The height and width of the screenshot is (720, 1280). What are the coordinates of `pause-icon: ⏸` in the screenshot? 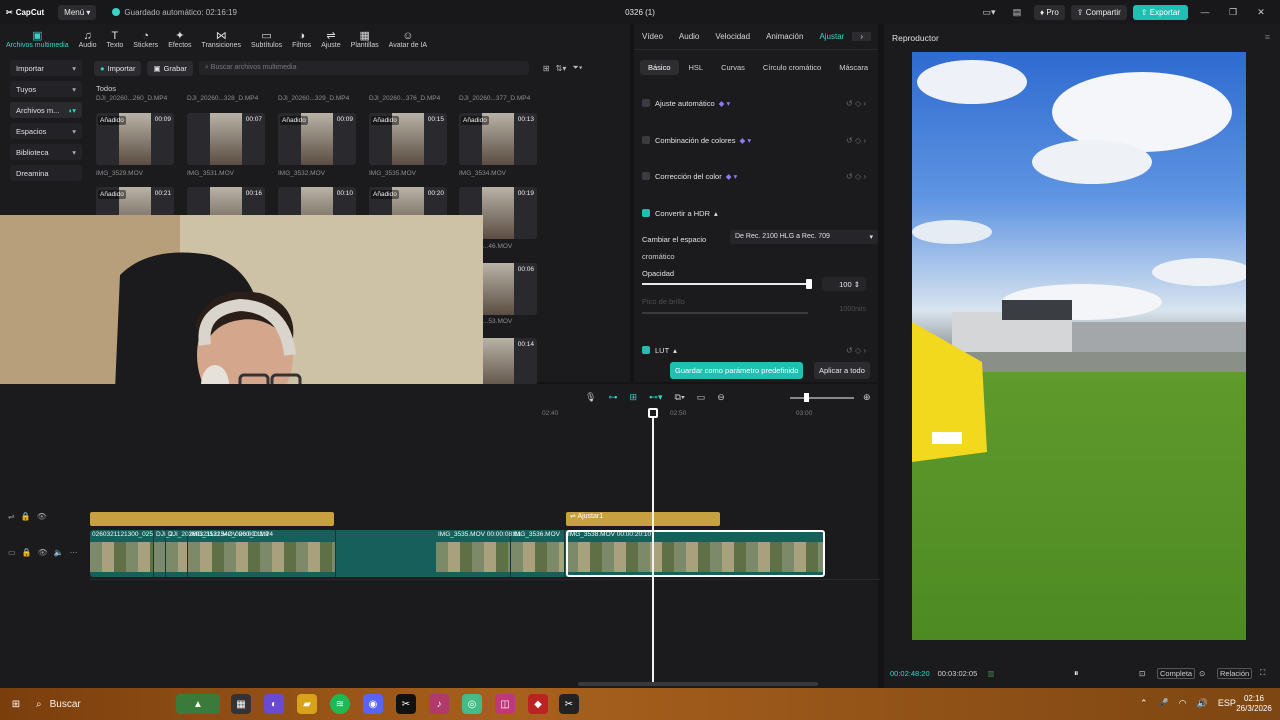 It's located at (1076, 673).